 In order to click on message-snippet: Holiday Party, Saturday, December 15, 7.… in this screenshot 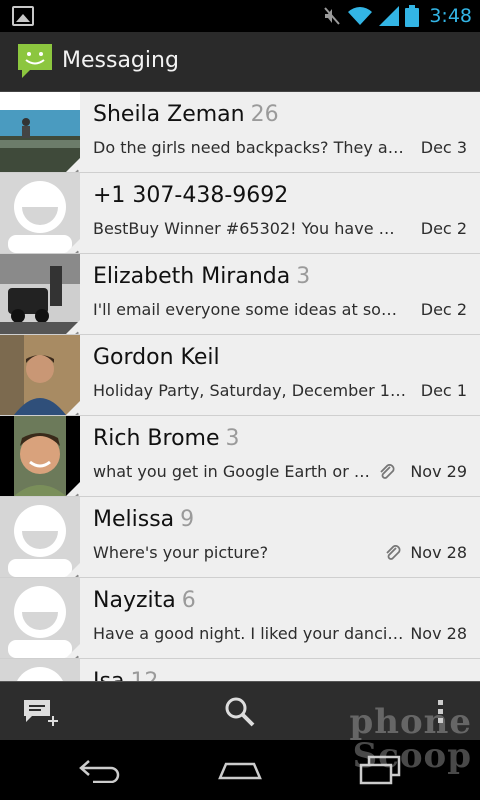, I will do `click(250, 390)`.